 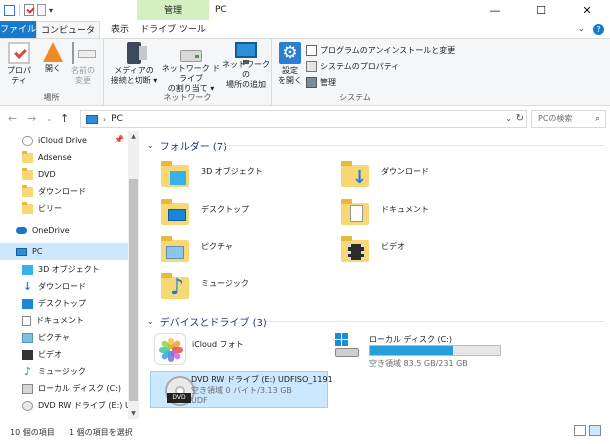 I want to click on address-row: ← → ⌄ ↑ › PC ⌄ ↻ PCの検索 ⌕, so click(x=305, y=119).